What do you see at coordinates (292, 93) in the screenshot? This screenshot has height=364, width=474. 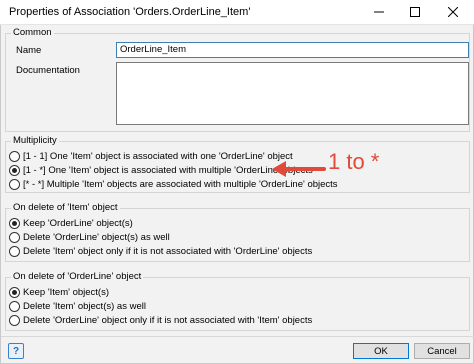 I see `documentation-textarea` at bounding box center [292, 93].